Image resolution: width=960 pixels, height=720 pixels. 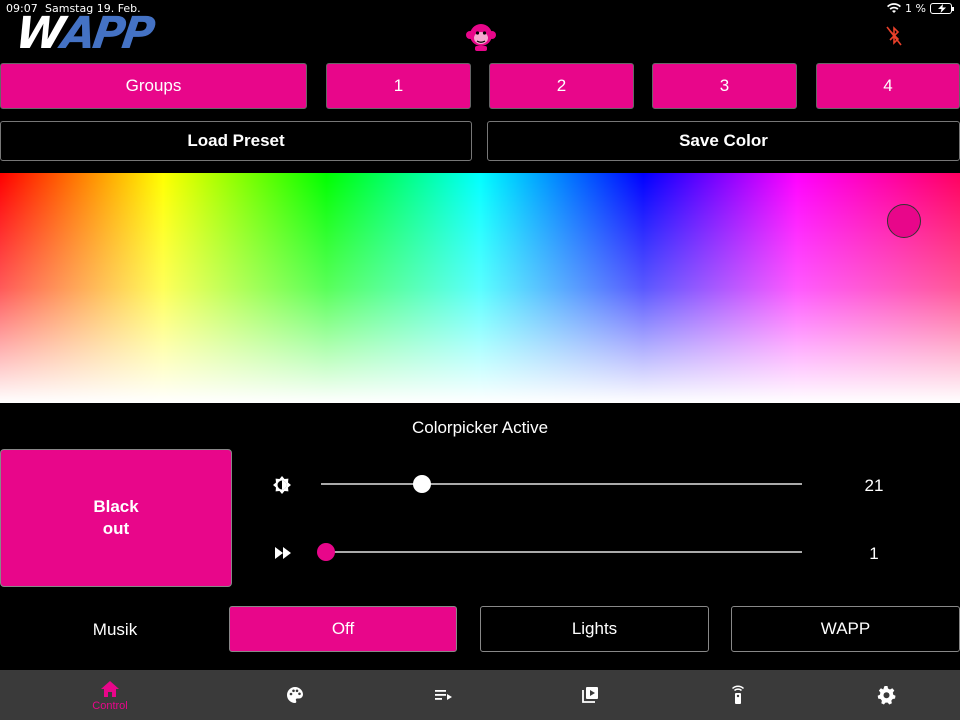 What do you see at coordinates (481, 37) in the screenshot?
I see `monkey-logo-icon` at bounding box center [481, 37].